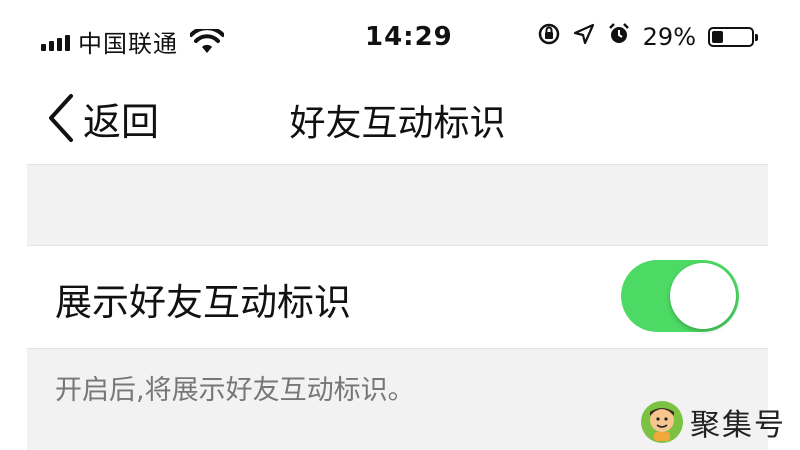 The image size is (800, 450). Describe the element at coordinates (619, 36) in the screenshot. I see `alarm-icon` at that location.